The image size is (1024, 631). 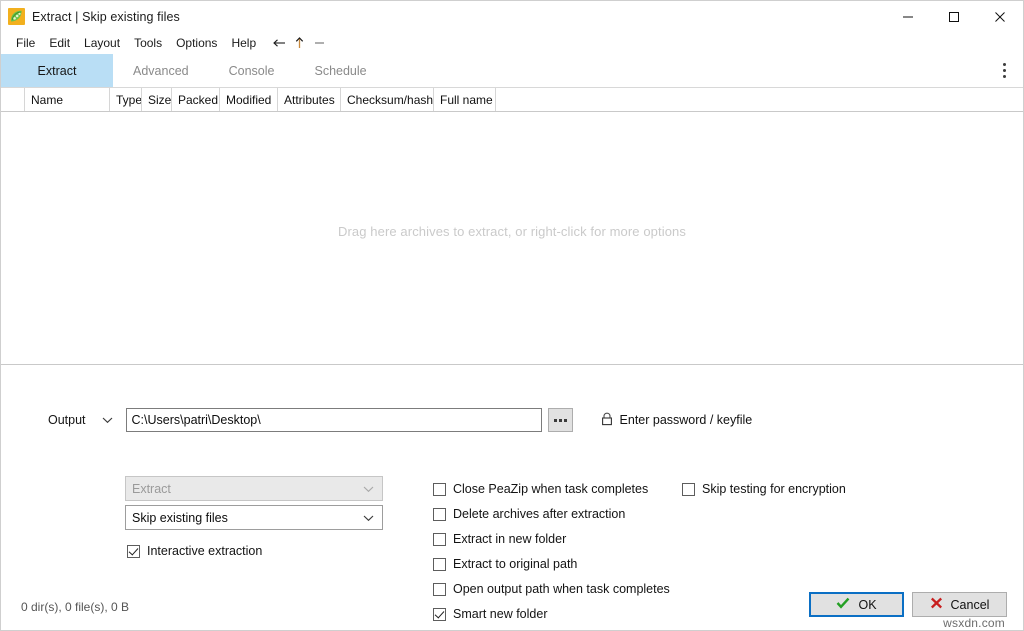 What do you see at coordinates (1000, 16) in the screenshot?
I see `close-button` at bounding box center [1000, 16].